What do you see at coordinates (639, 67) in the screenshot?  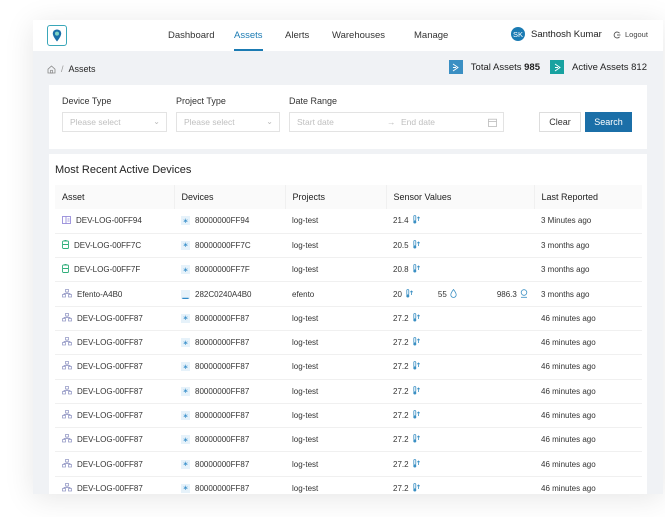 I see `active-assets-value: 812` at bounding box center [639, 67].